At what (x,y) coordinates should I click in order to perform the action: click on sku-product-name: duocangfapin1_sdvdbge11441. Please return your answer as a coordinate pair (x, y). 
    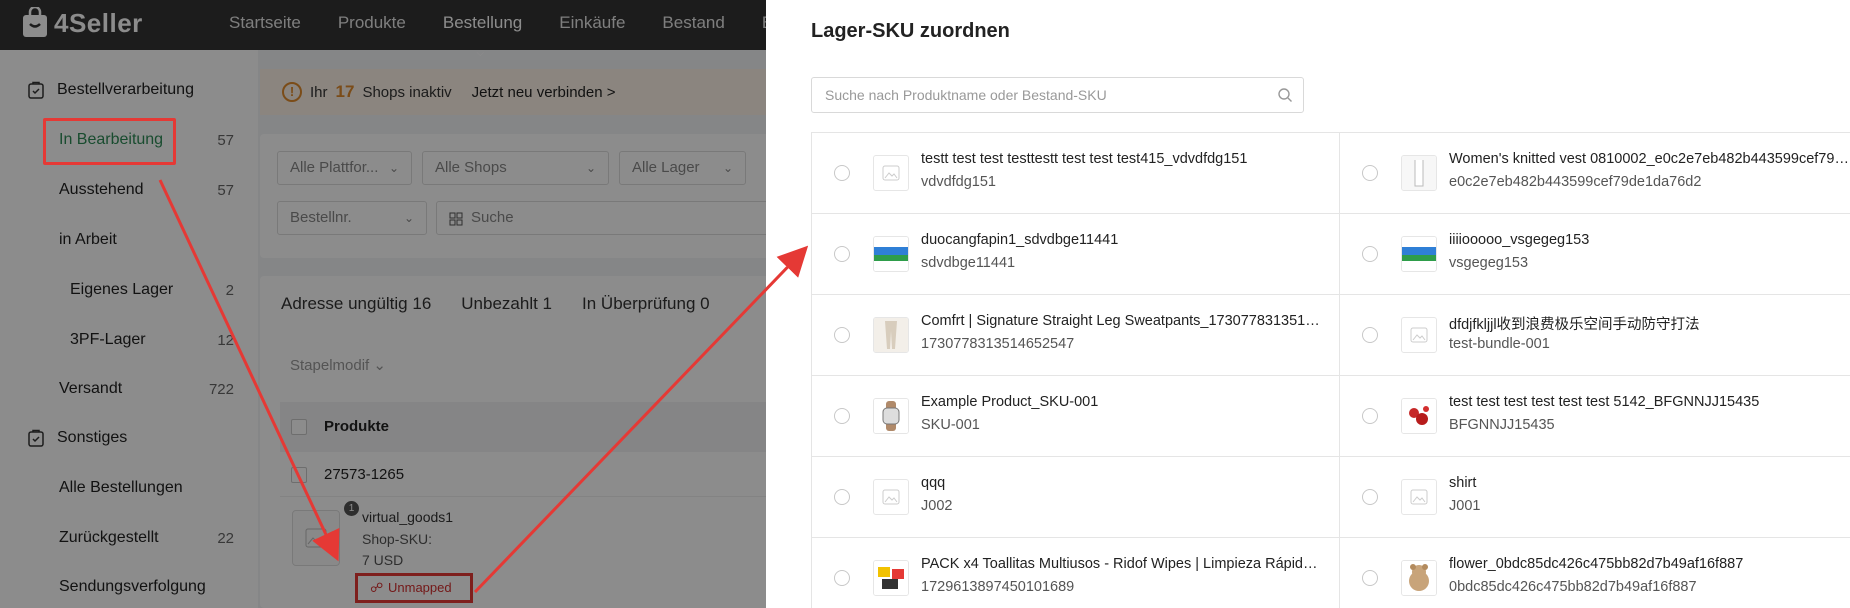
    Looking at the image, I should click on (1020, 240).